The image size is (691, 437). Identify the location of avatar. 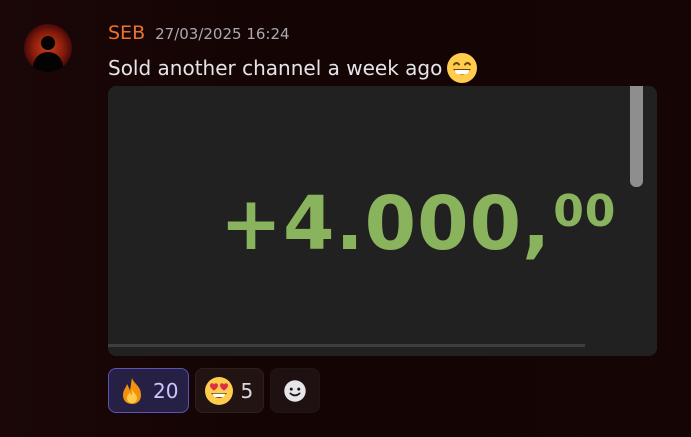
(48, 48).